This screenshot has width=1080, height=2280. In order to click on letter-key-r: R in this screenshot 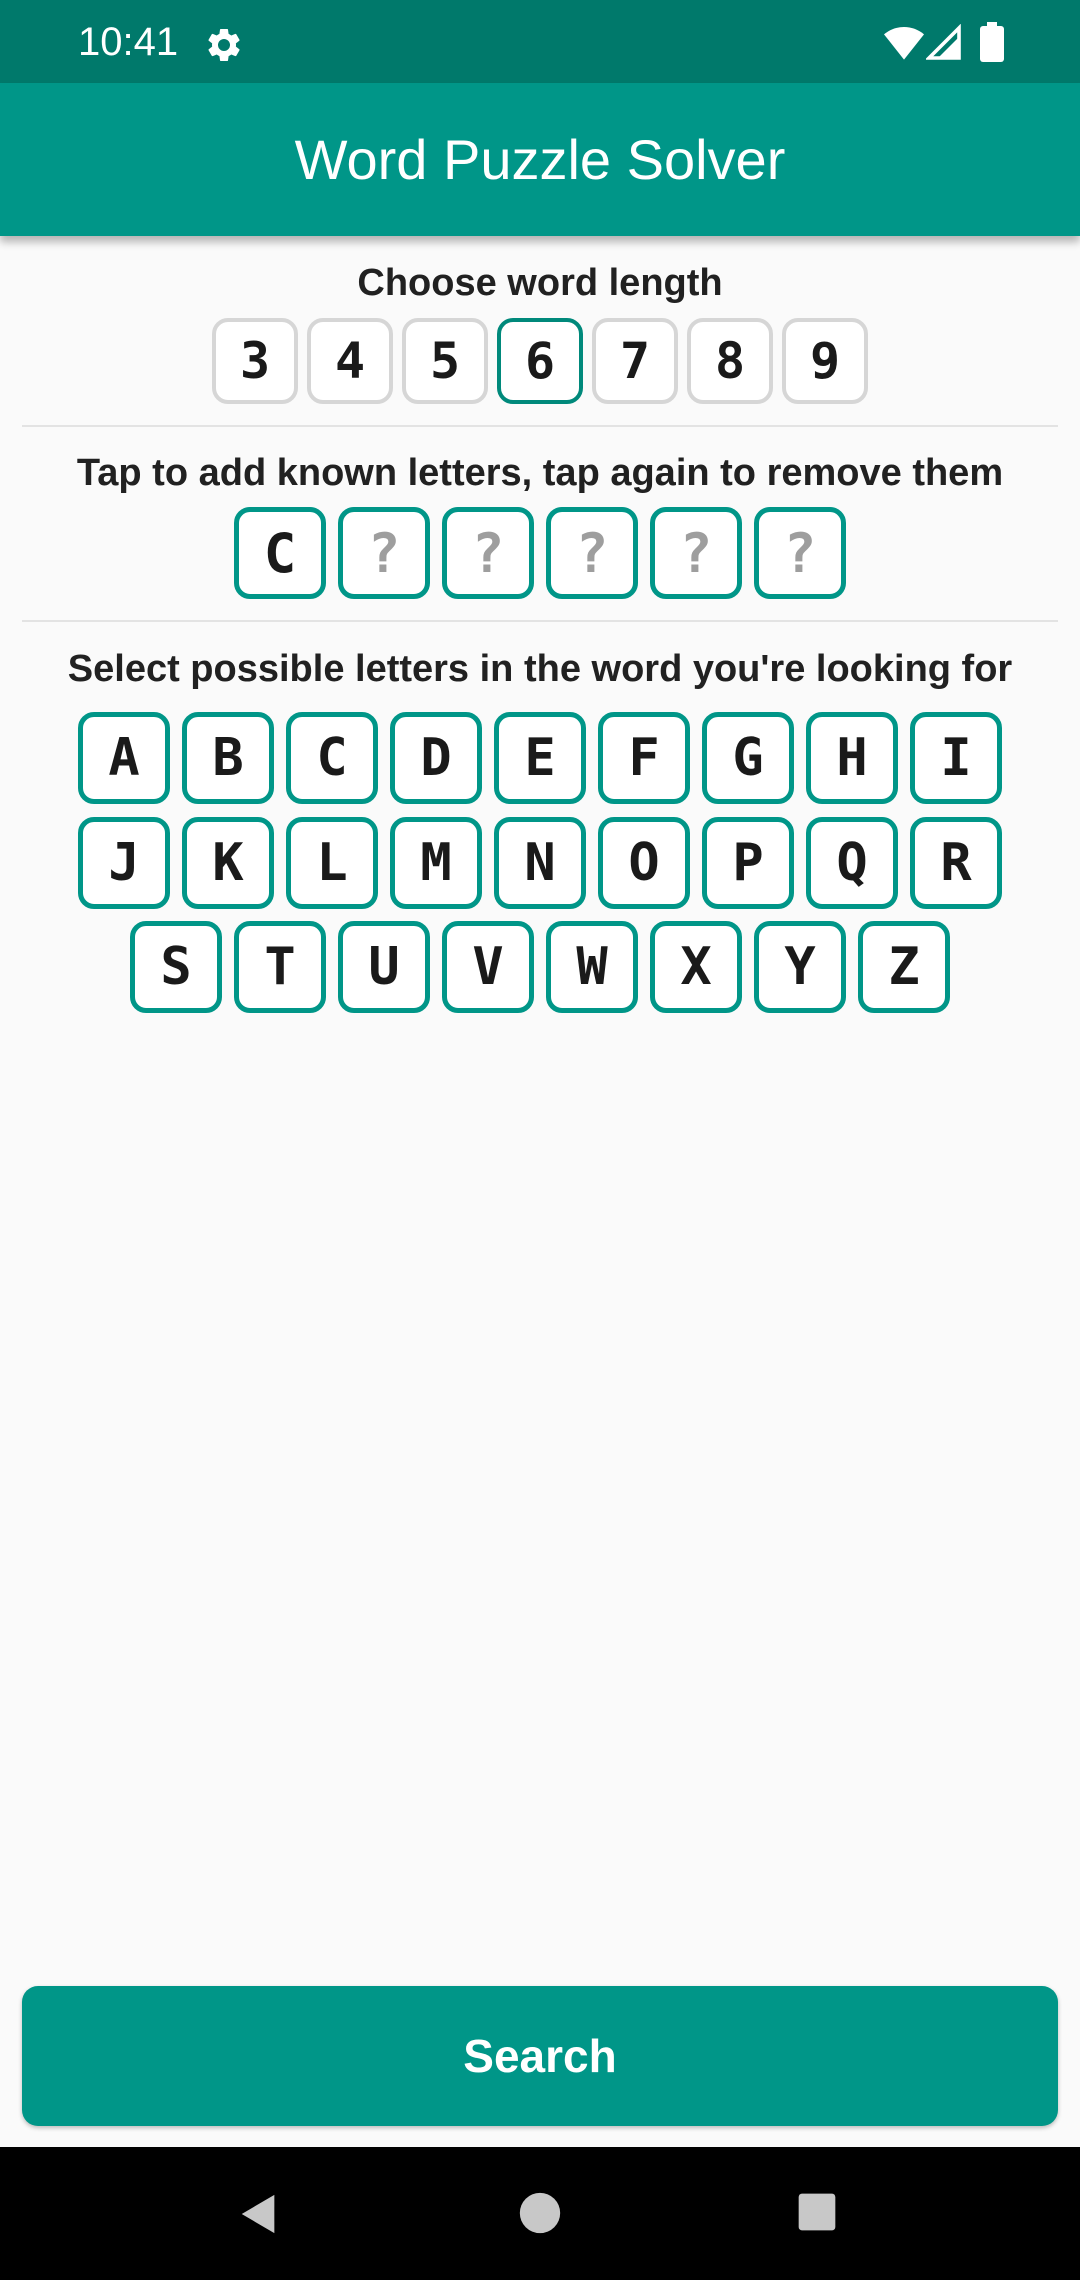, I will do `click(956, 863)`.